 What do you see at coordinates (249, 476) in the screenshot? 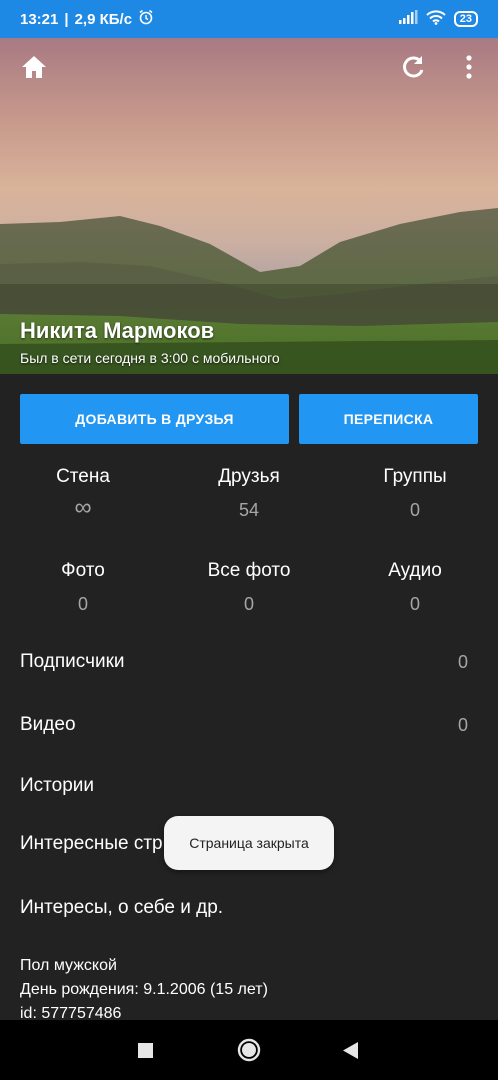
I see `counter-label: Друзья` at bounding box center [249, 476].